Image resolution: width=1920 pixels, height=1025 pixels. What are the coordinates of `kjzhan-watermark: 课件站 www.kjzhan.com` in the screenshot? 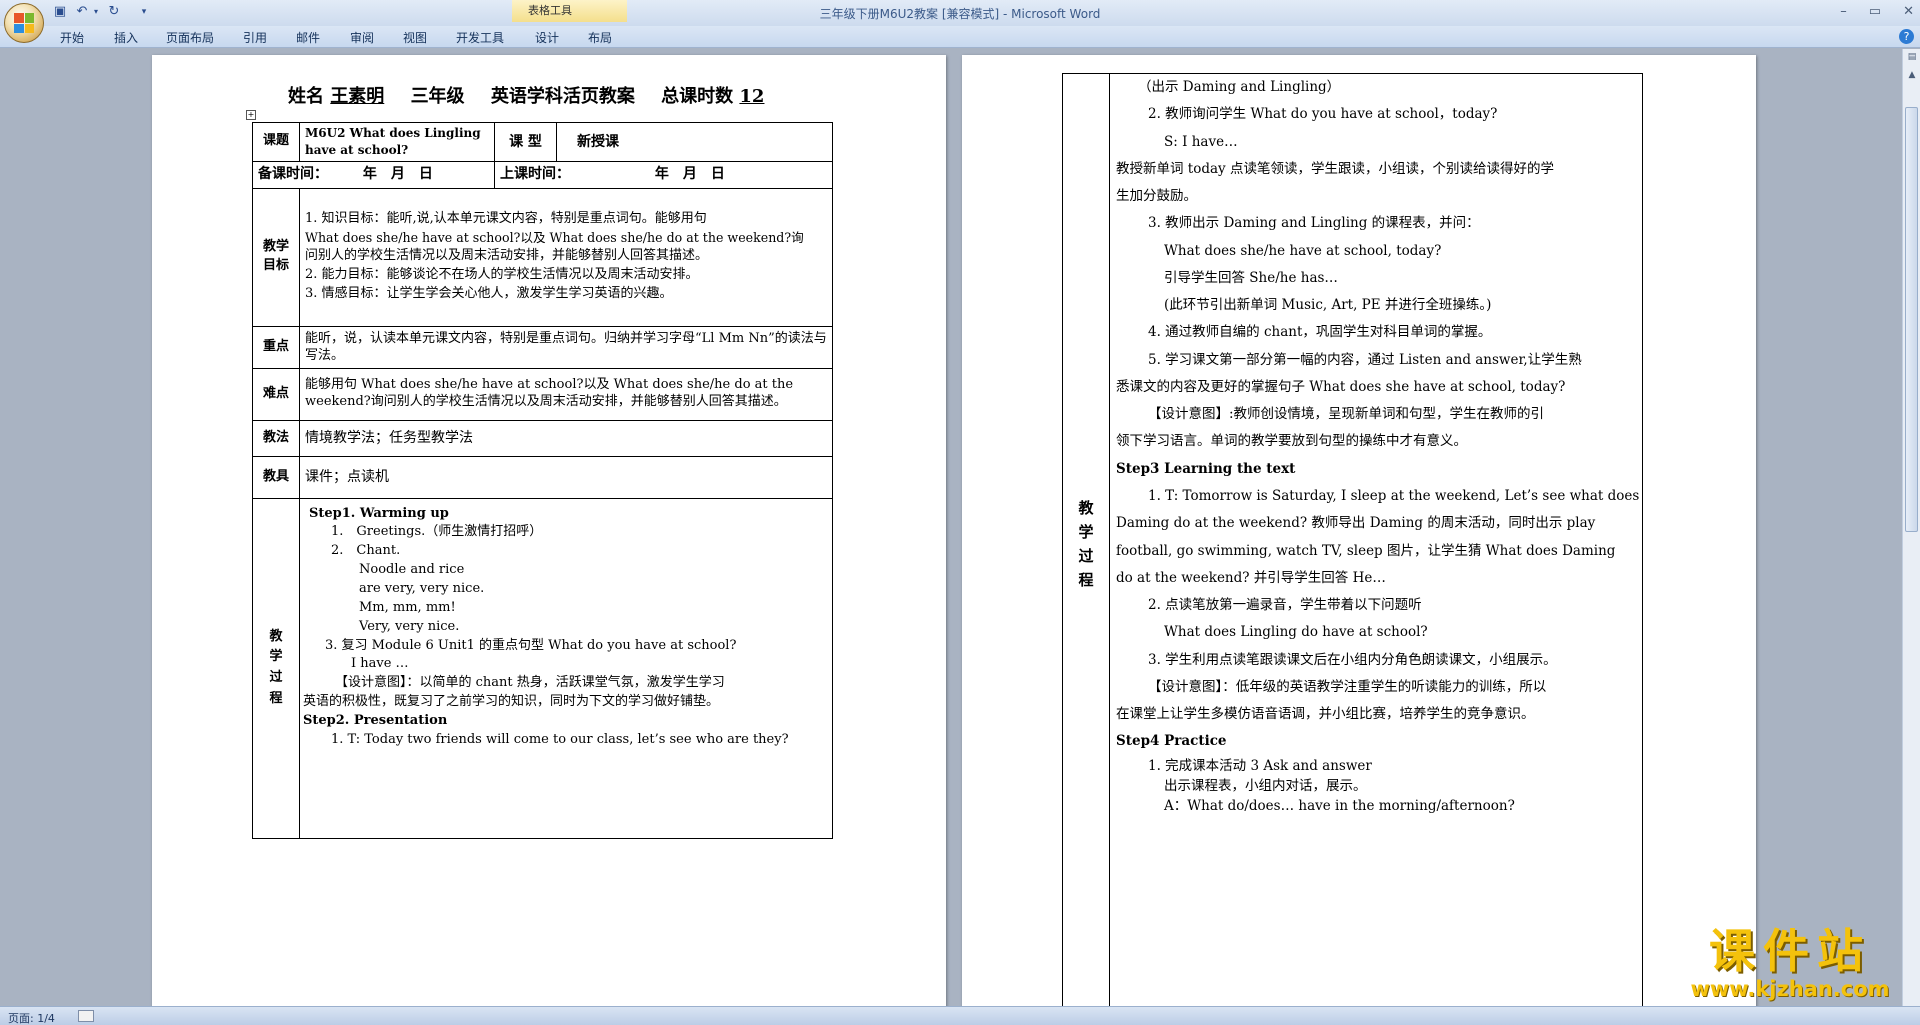 It's located at (1790, 964).